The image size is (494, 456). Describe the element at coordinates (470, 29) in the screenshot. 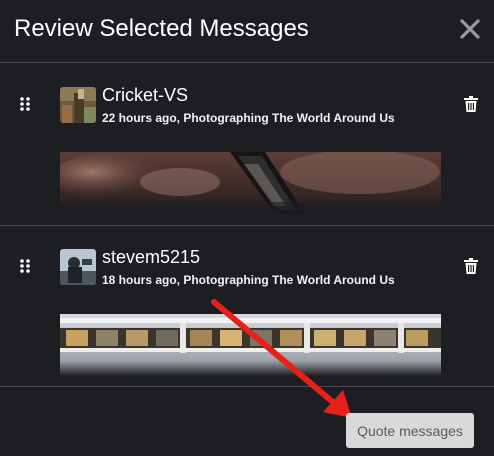

I see `close-icon` at that location.